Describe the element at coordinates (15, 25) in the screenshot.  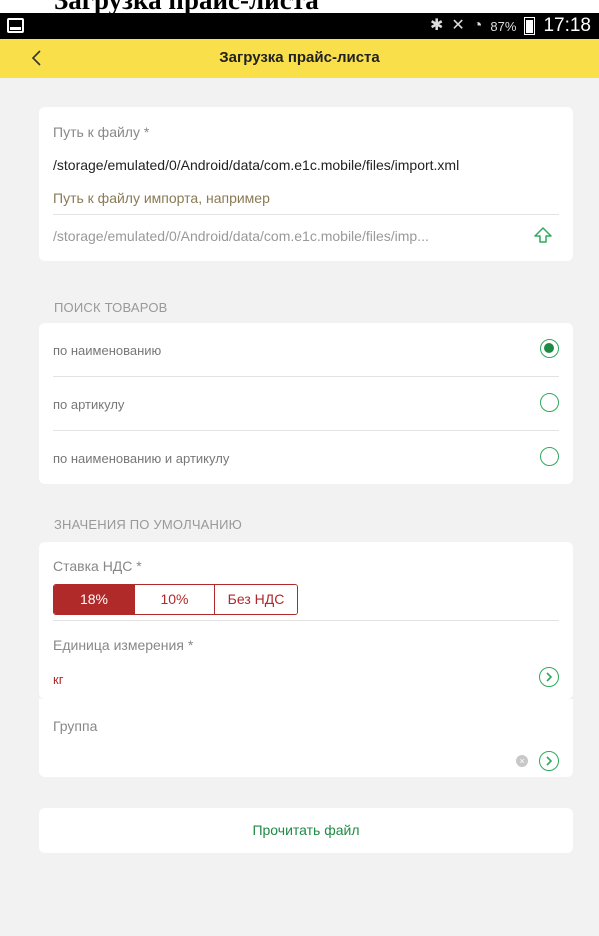
I see `screenshot-icon` at that location.